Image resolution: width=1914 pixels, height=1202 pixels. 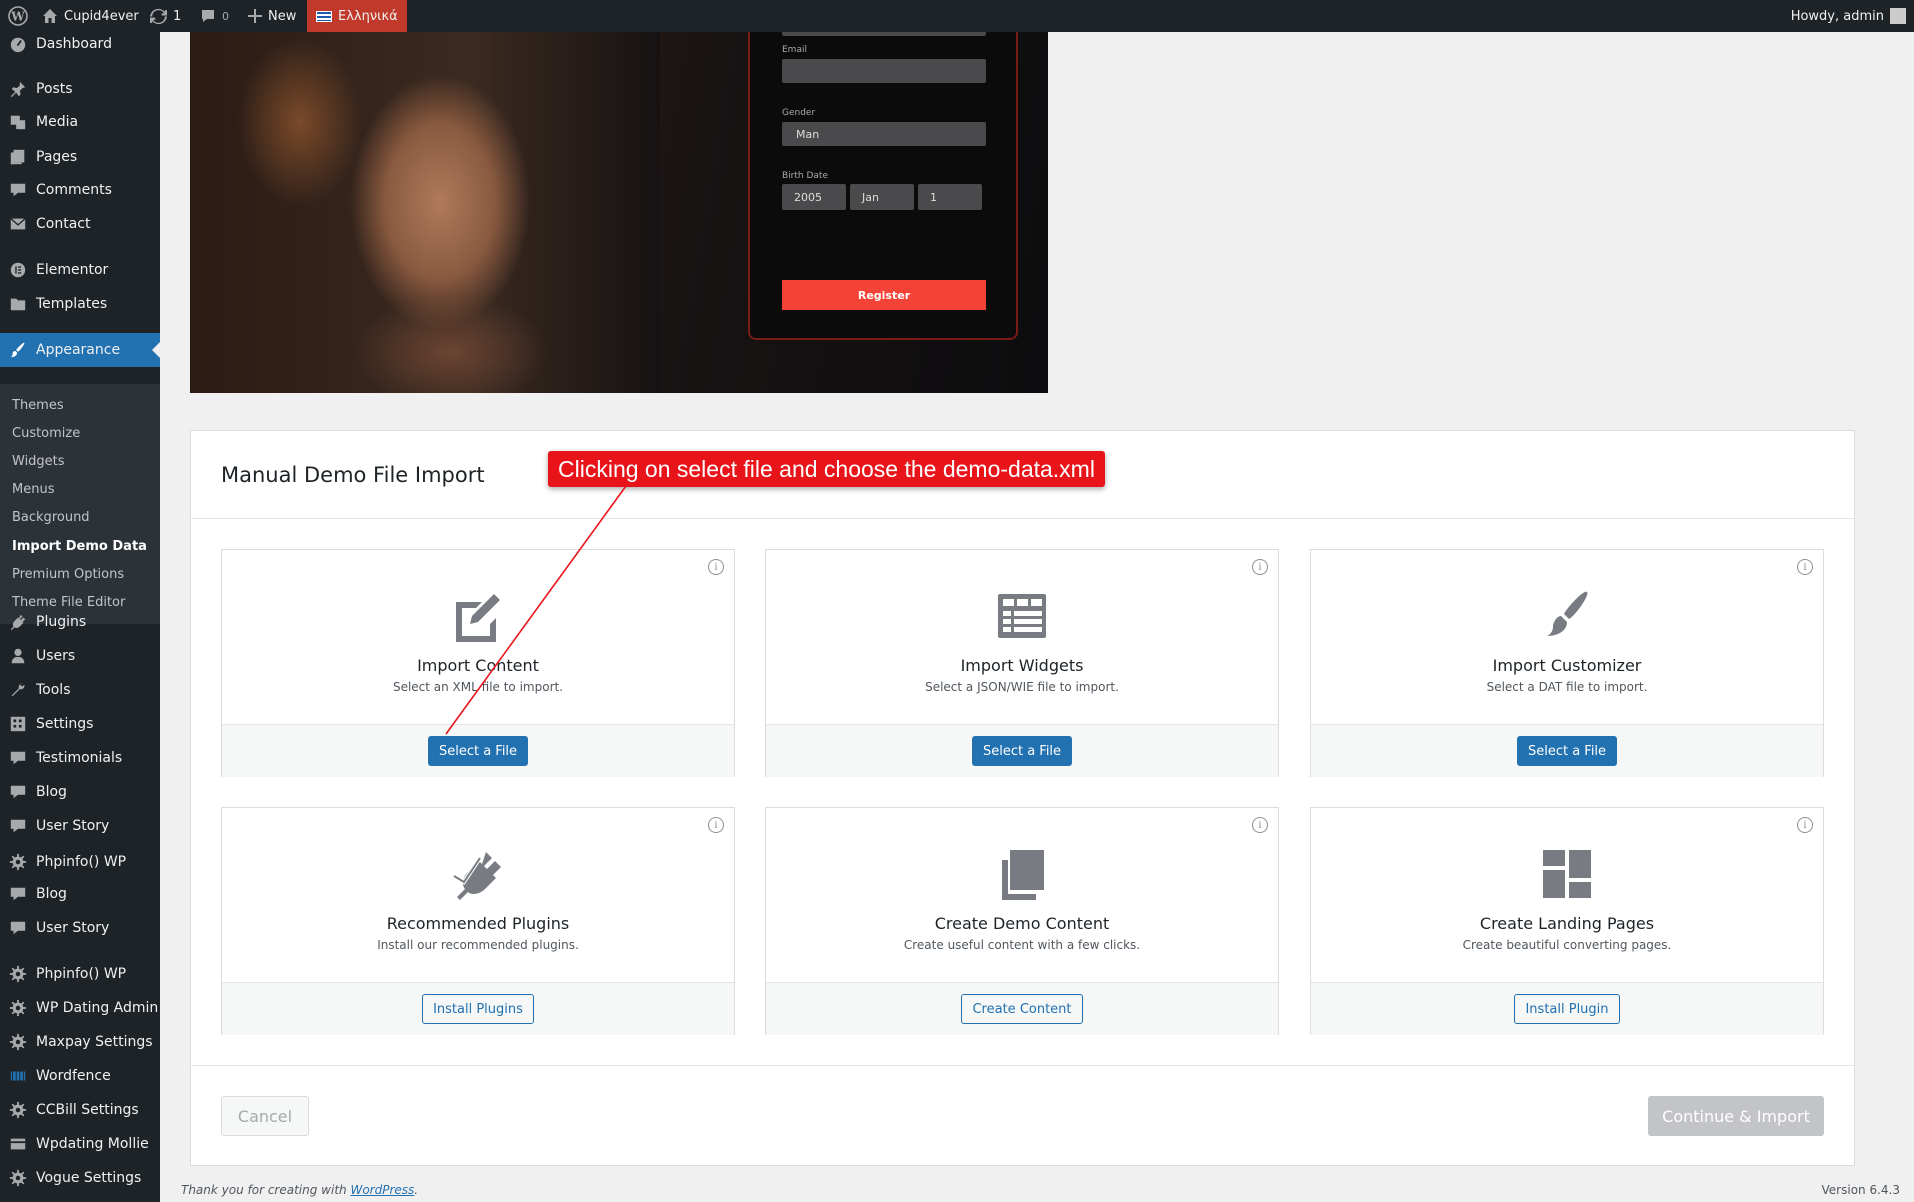 I want to click on import-customizer-button: Select a File, so click(x=1567, y=751).